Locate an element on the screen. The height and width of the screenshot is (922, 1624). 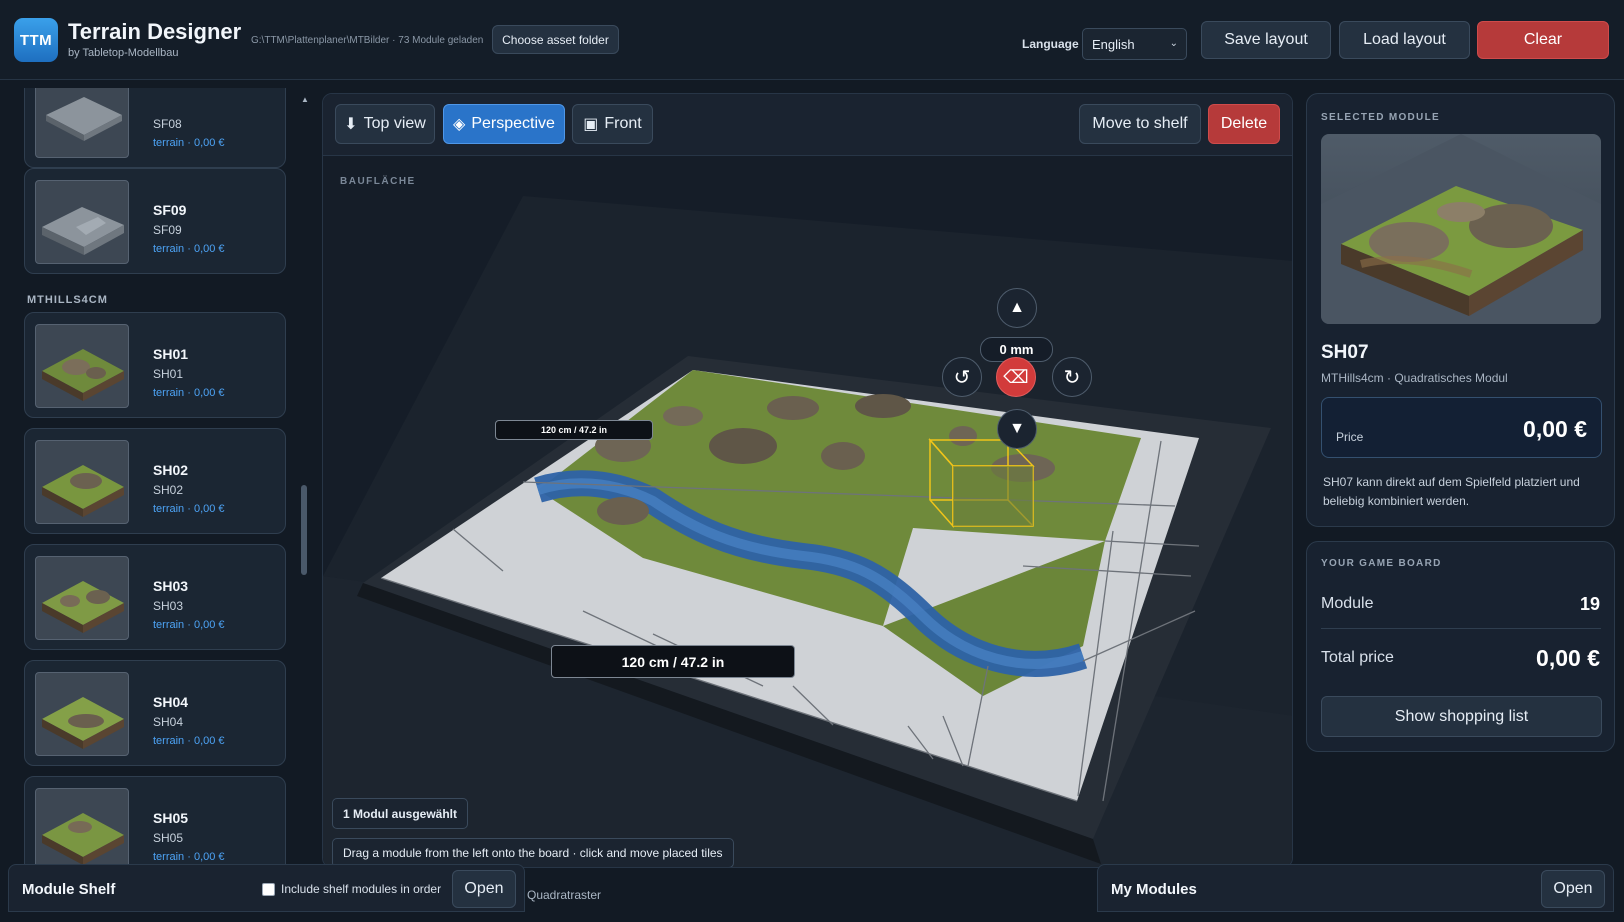
diamond-icon: ◈ is located at coordinates (459, 124).